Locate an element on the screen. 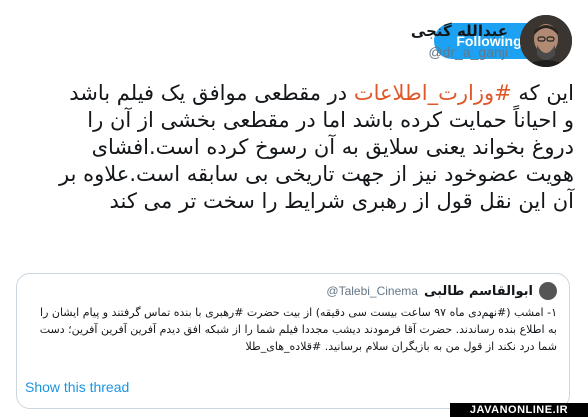 This screenshot has width=588, height=417. tweet-author: عبدالله گنجی @dr_a_ganji is located at coordinates (491, 41).